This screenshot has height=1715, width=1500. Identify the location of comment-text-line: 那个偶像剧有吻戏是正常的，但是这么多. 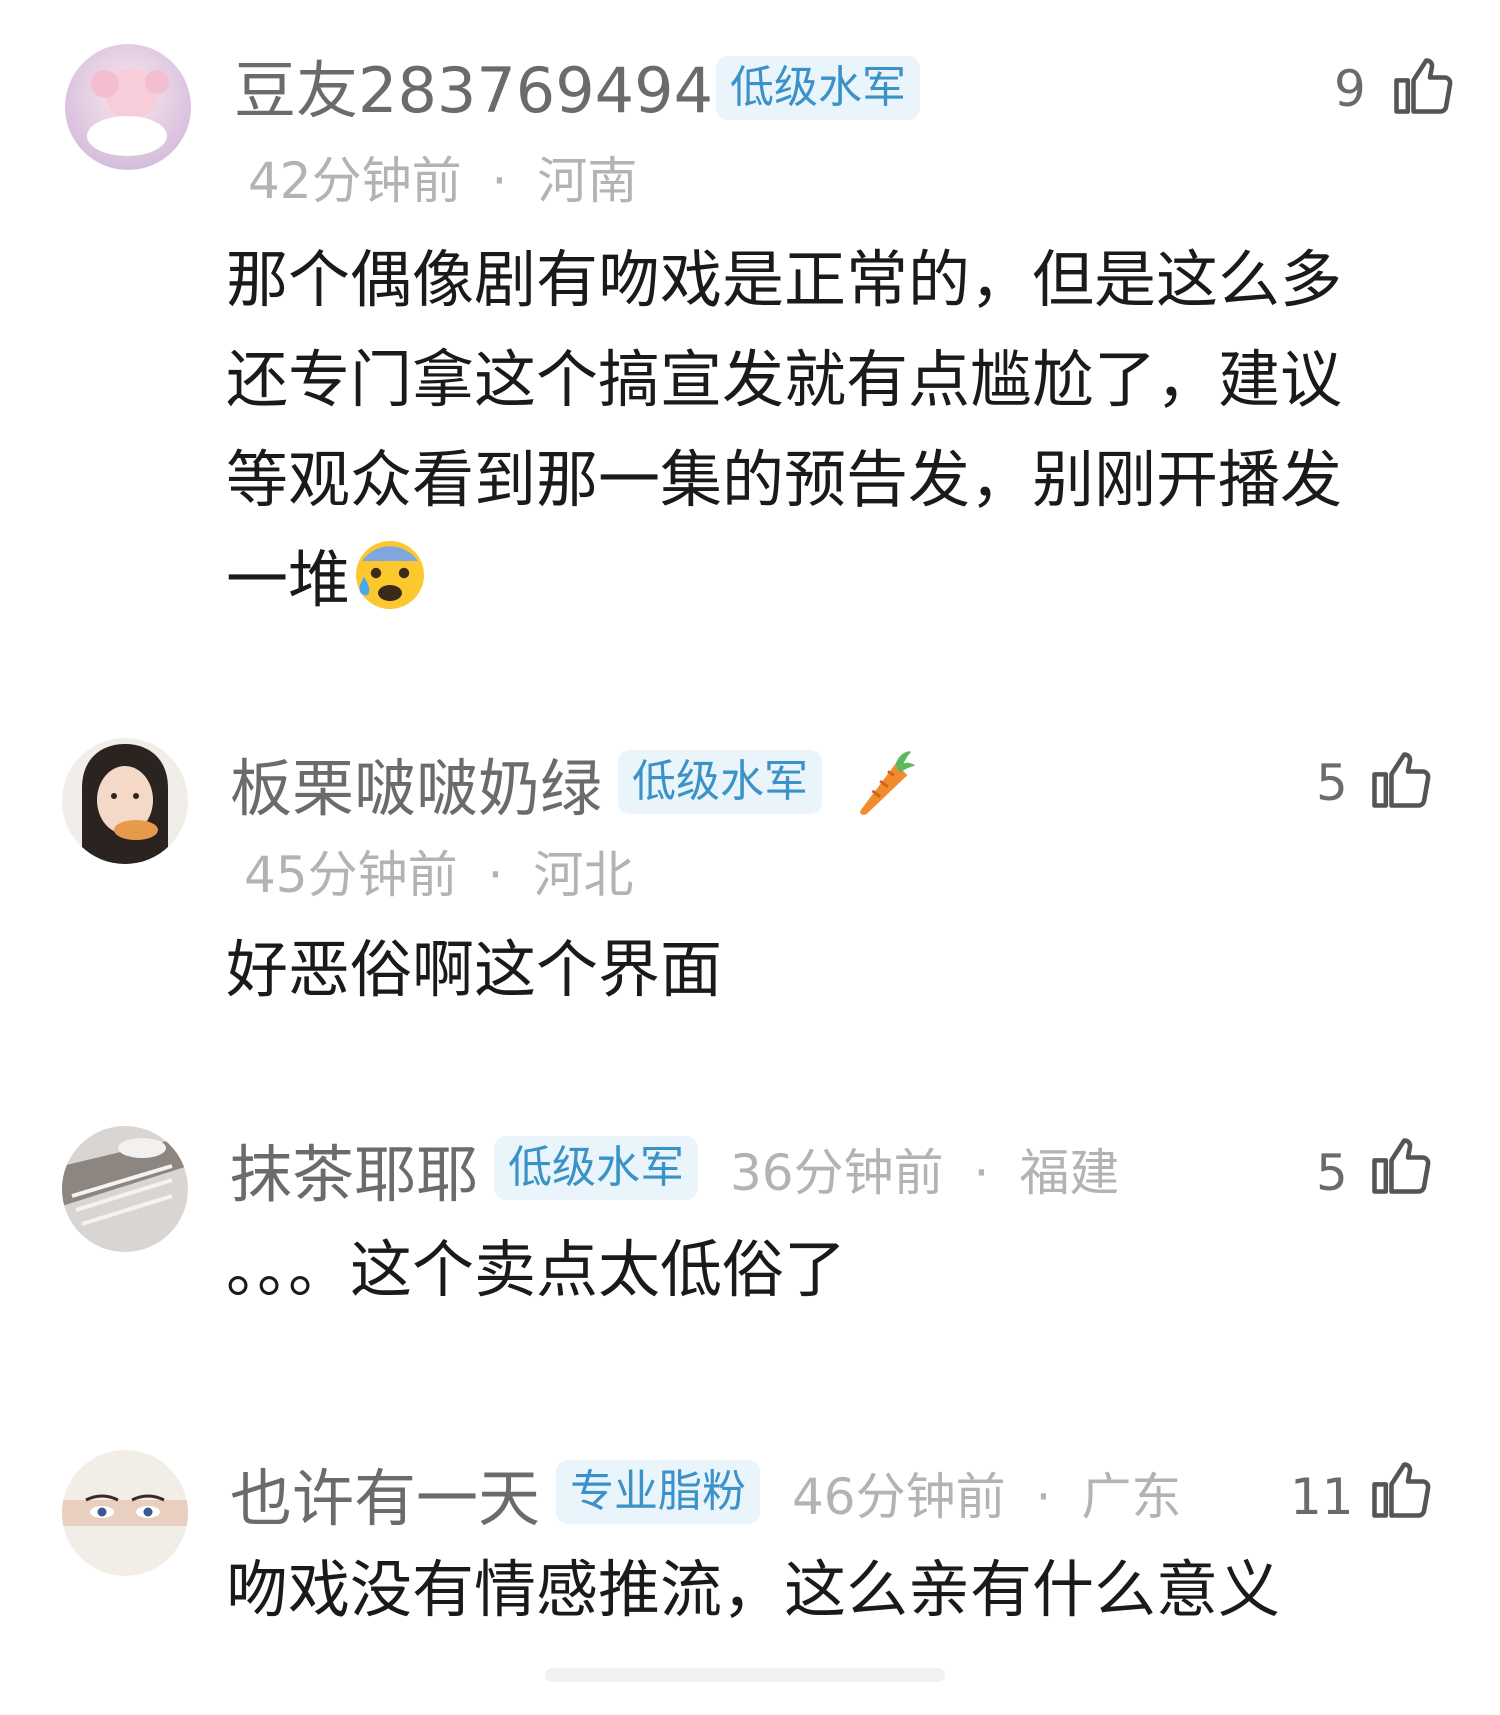
(784, 279).